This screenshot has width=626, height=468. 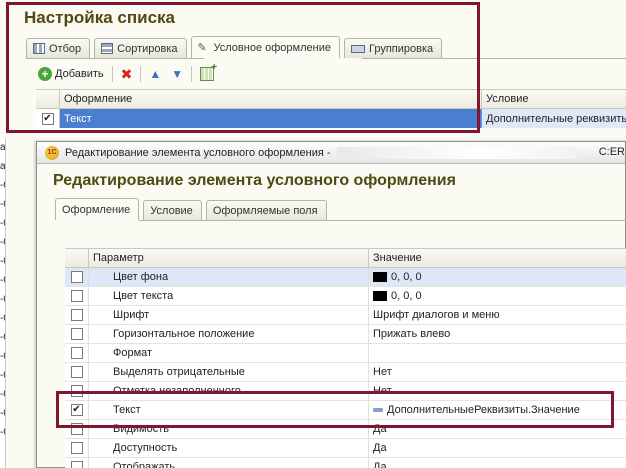 I want to click on row-value-cell: Прижать влево, so click(x=497, y=334).